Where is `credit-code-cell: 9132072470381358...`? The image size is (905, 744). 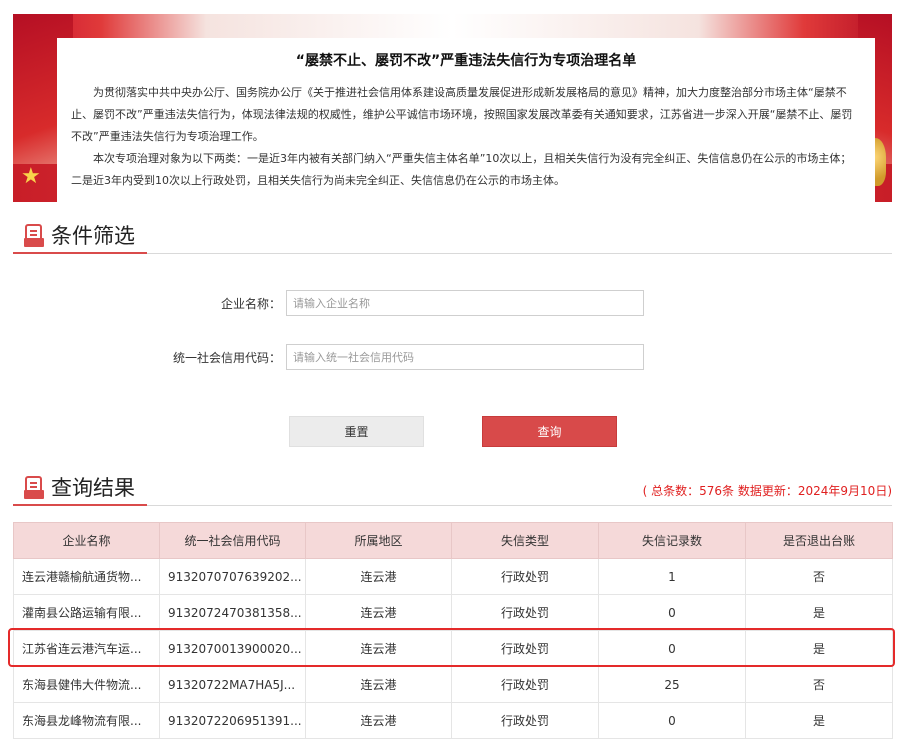 credit-code-cell: 9132072470381358... is located at coordinates (232, 612).